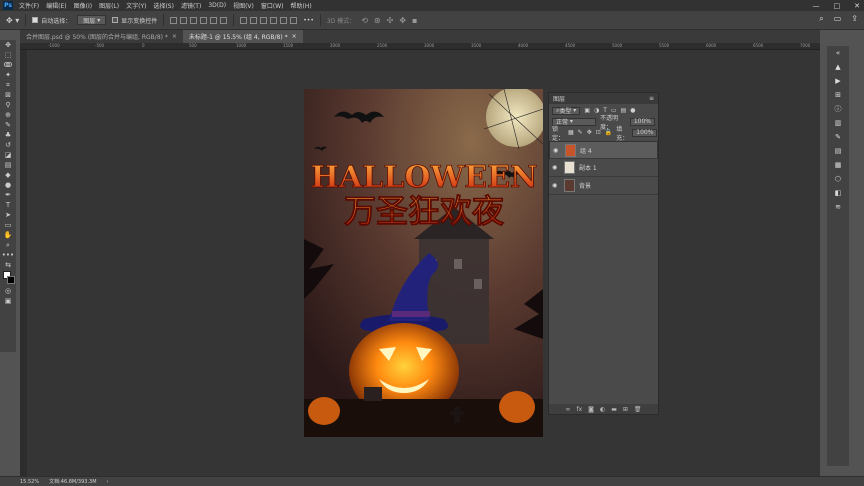 The height and width of the screenshot is (486, 864). What do you see at coordinates (838, 137) in the screenshot?
I see `brush-settings-icon: ✎` at bounding box center [838, 137].